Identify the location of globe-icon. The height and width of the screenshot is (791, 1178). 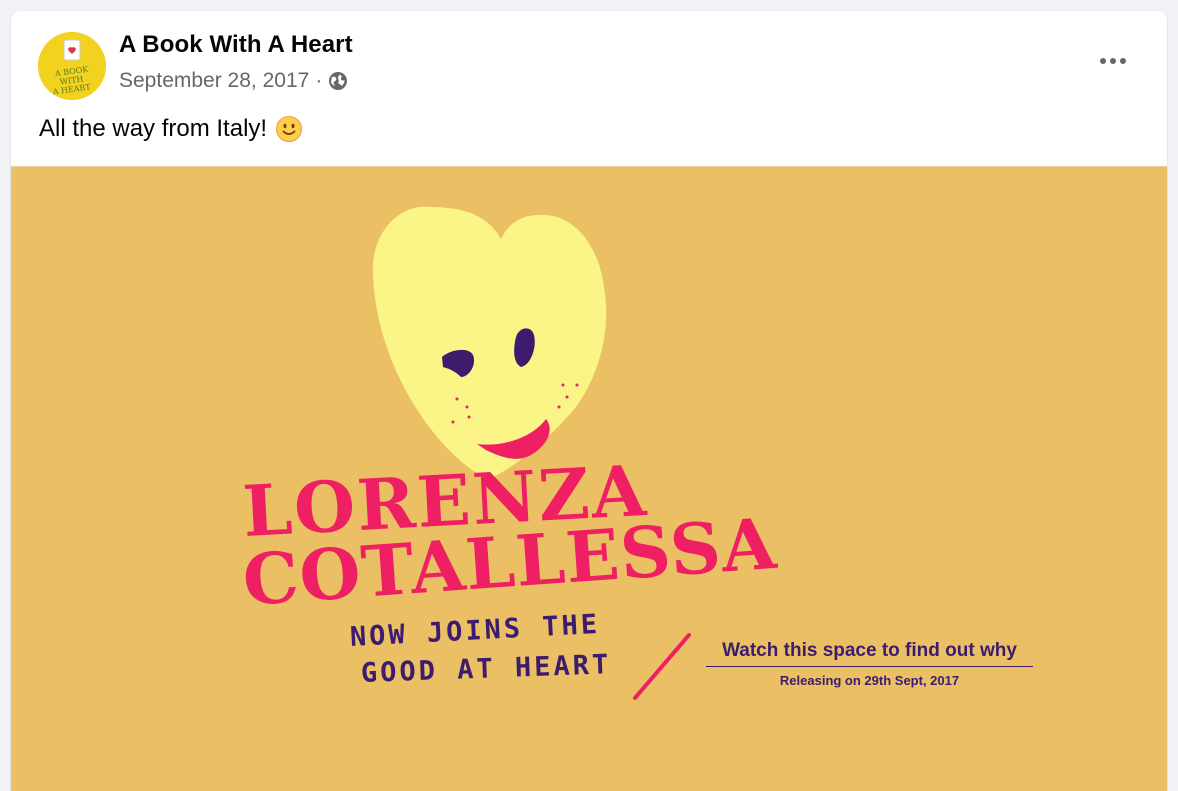
(338, 81).